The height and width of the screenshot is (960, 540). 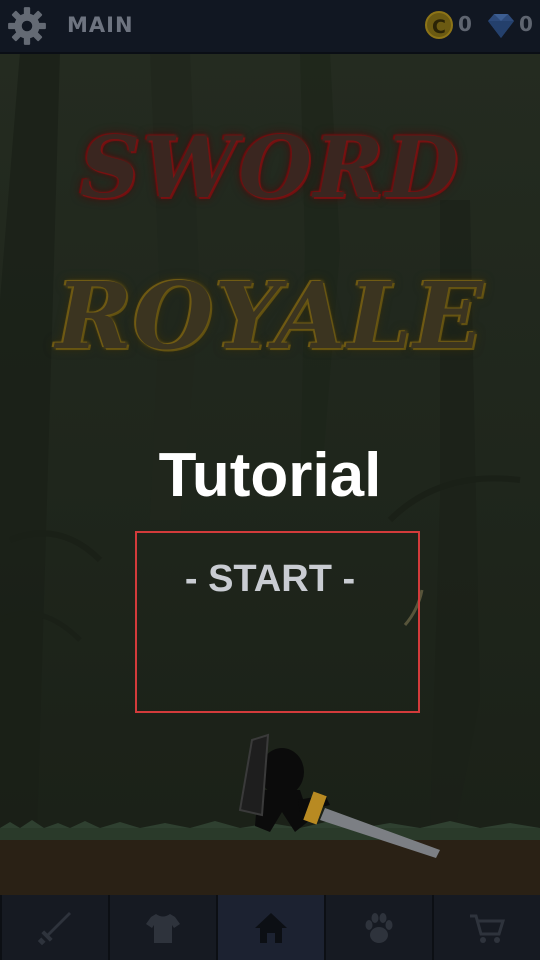 I want to click on cart-icon, so click(x=488, y=928).